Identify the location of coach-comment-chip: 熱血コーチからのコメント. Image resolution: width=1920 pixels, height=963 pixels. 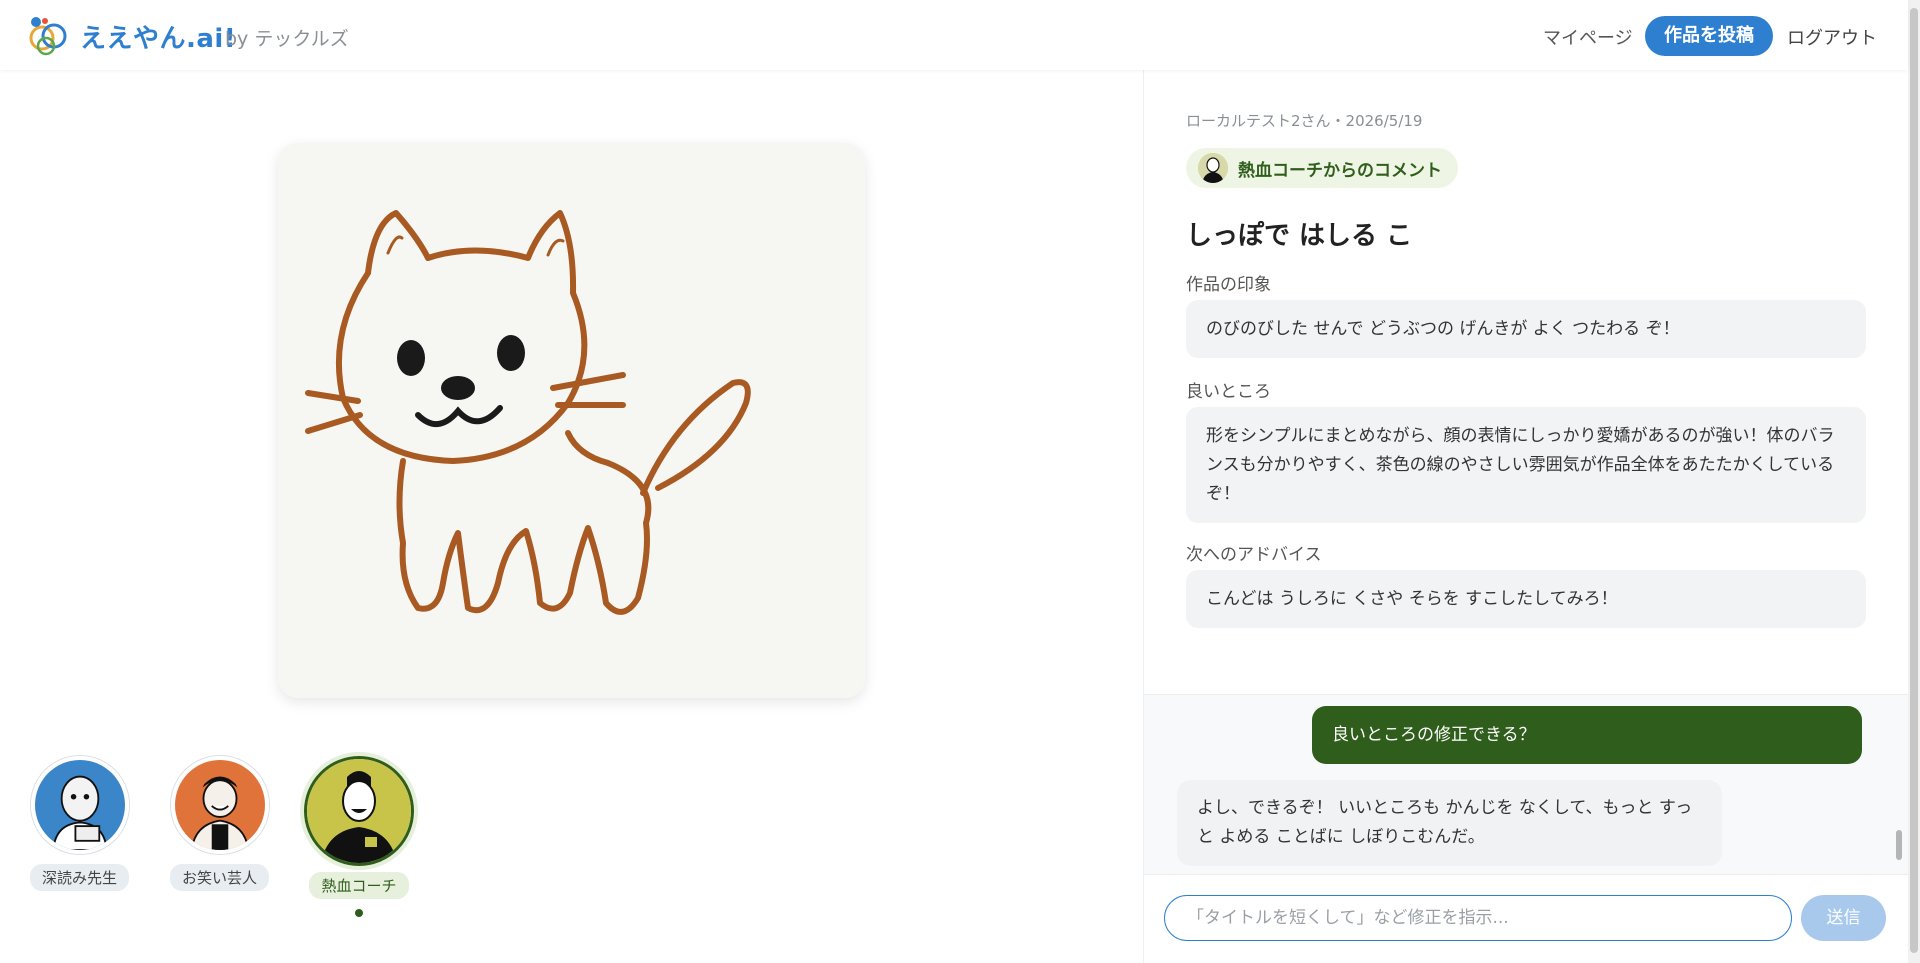
(1322, 168).